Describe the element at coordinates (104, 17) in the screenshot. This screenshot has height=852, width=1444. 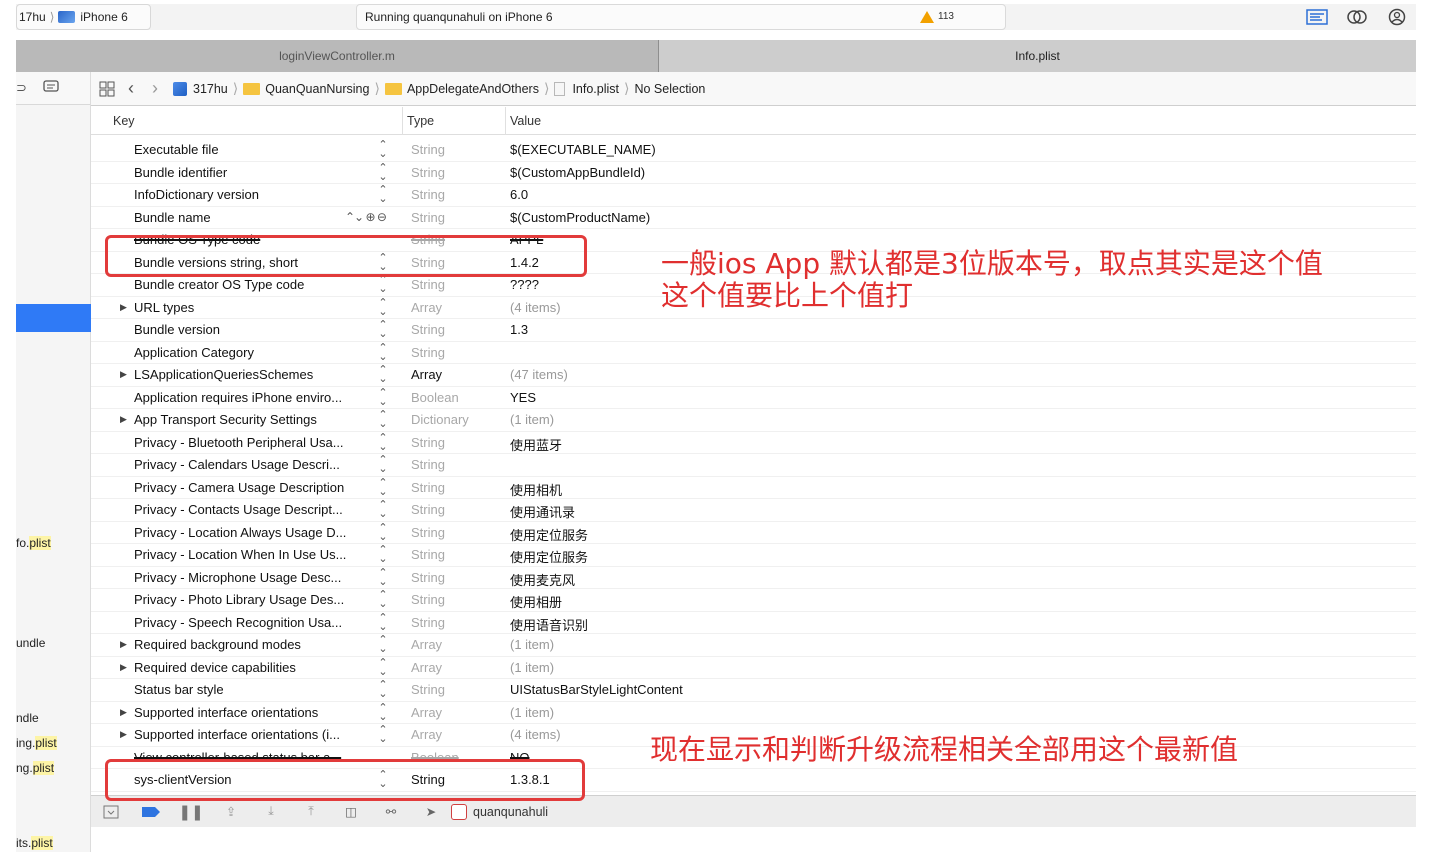
I see `scheme-device-label: iPhone 6` at that location.